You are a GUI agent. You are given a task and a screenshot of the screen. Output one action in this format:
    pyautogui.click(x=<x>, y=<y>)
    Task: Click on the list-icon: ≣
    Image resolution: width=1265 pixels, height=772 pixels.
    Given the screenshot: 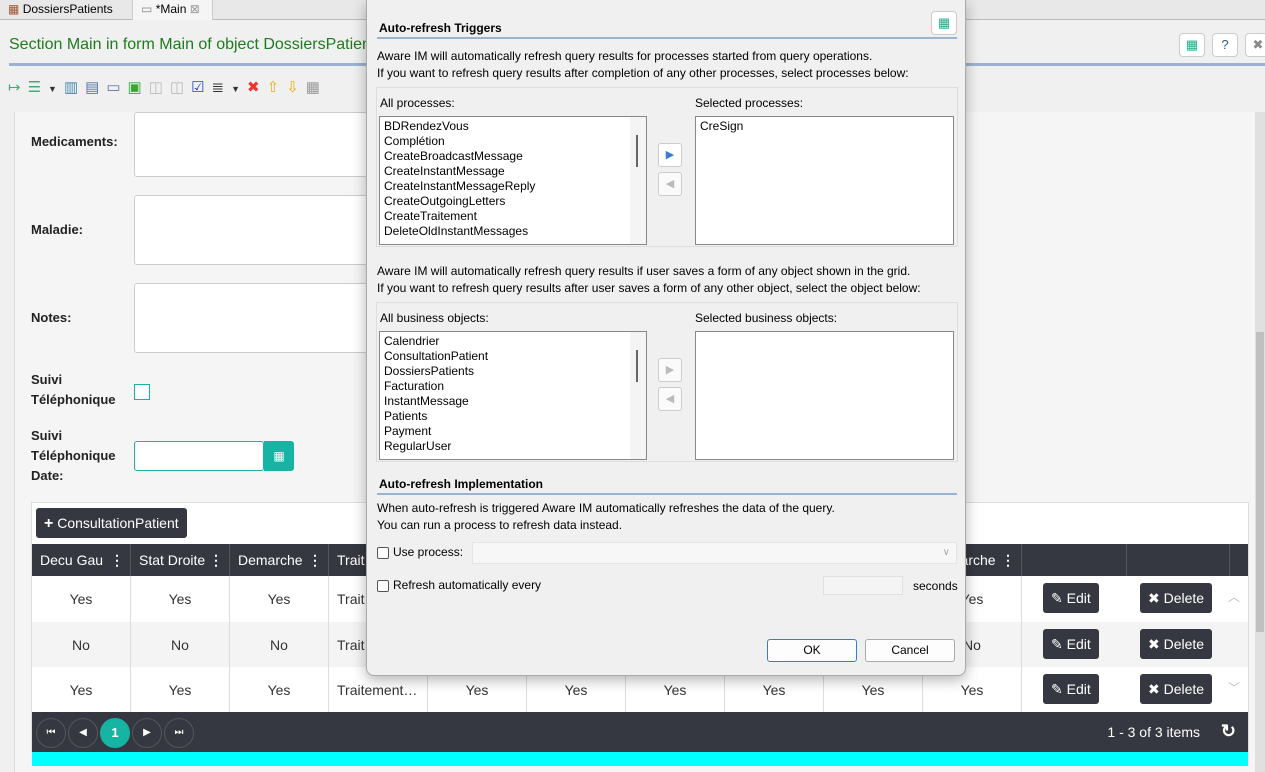 What is the action you would take?
    pyautogui.click(x=222, y=87)
    